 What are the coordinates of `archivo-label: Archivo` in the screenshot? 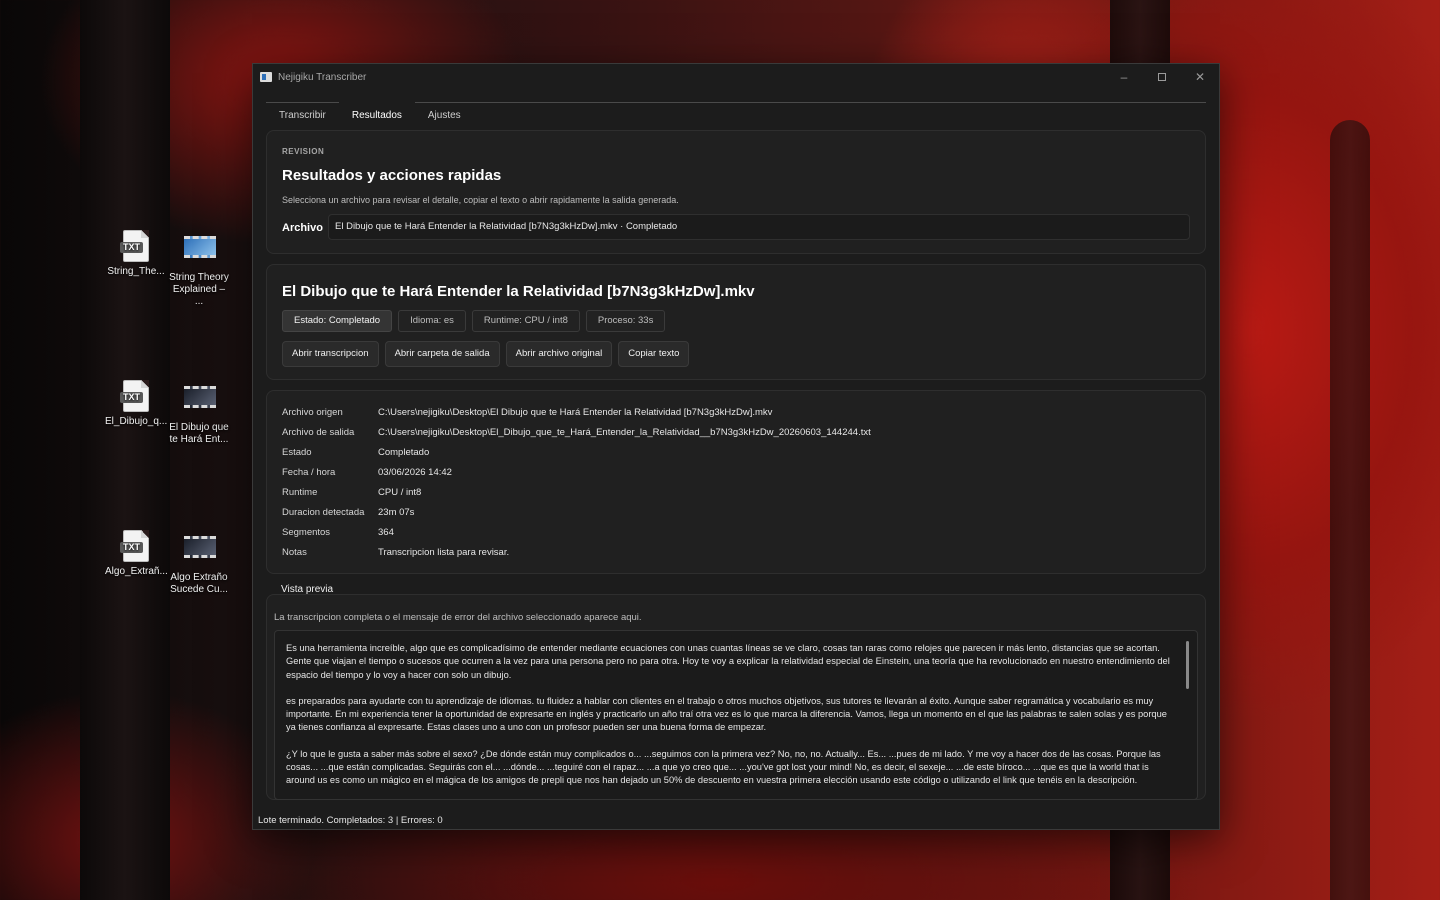 It's located at (302, 228).